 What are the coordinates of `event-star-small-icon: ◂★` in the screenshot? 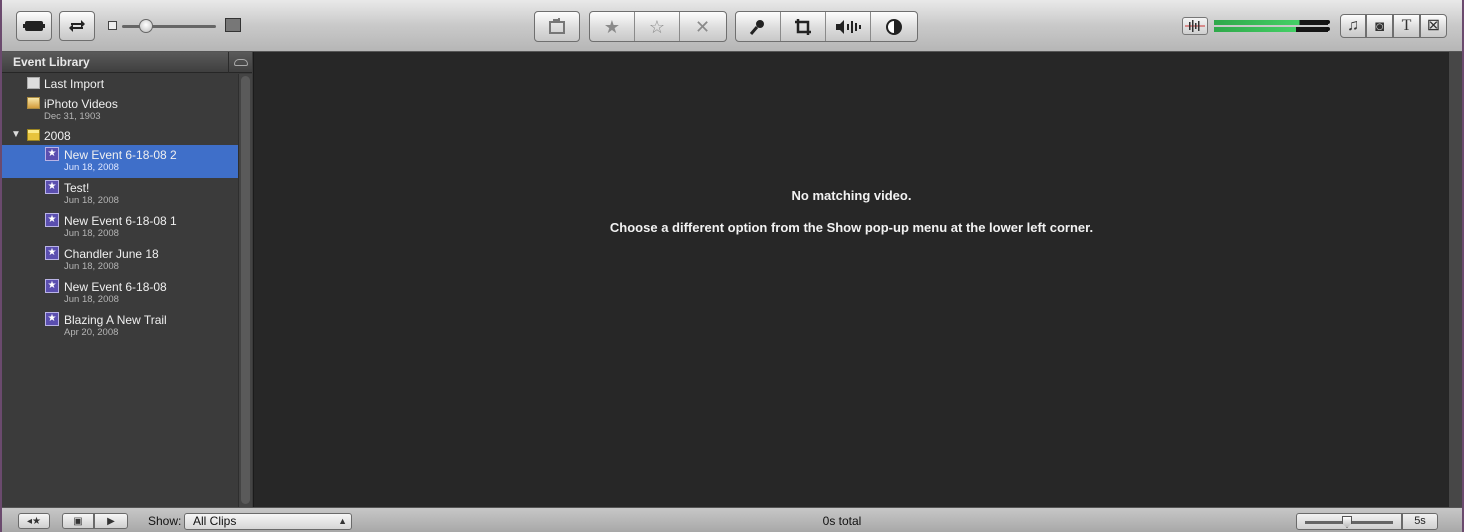 It's located at (34, 521).